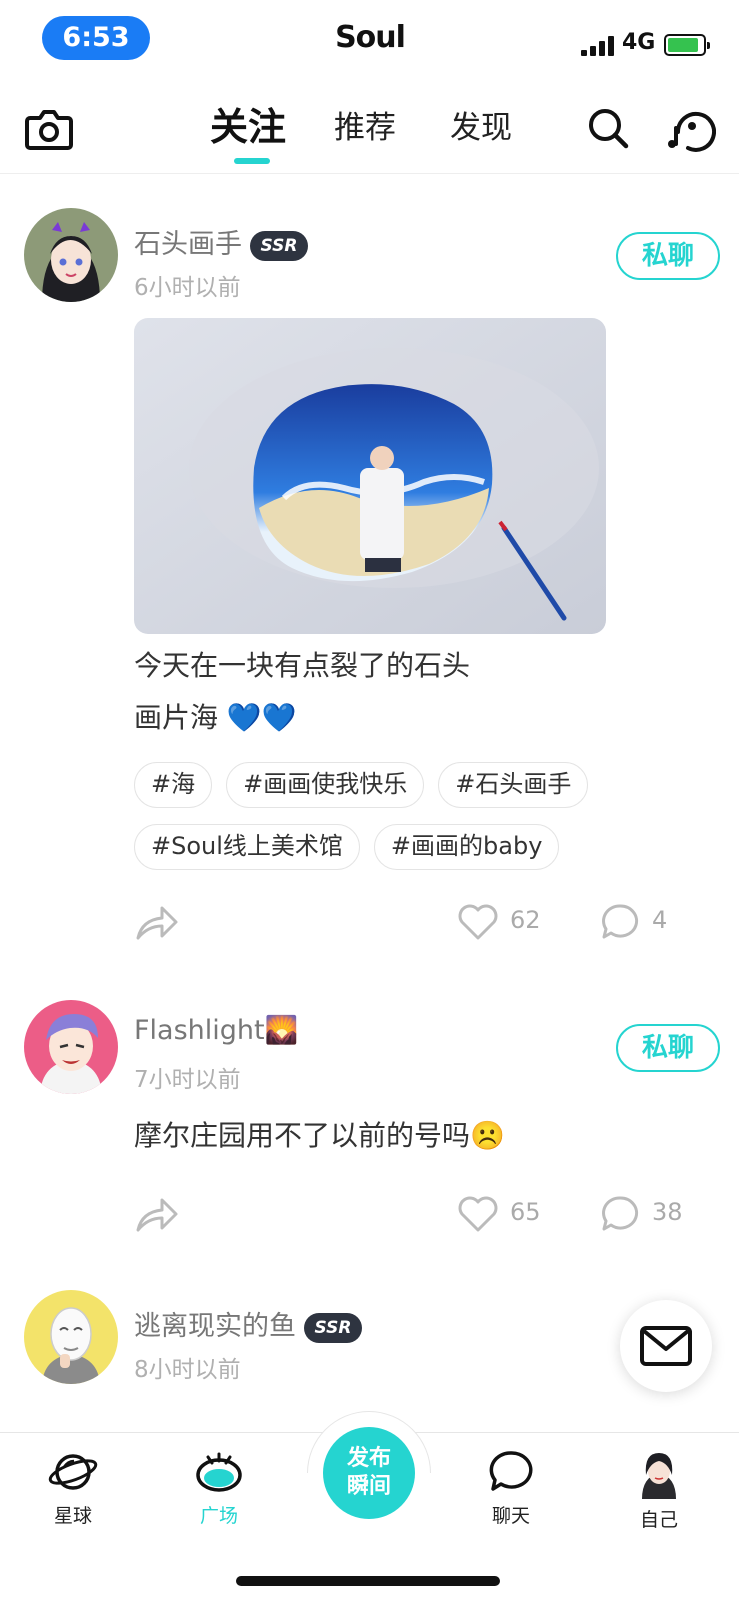 The image size is (739, 1600). Describe the element at coordinates (513, 785) in the screenshot. I see `topic-tag: #石头画手` at that location.